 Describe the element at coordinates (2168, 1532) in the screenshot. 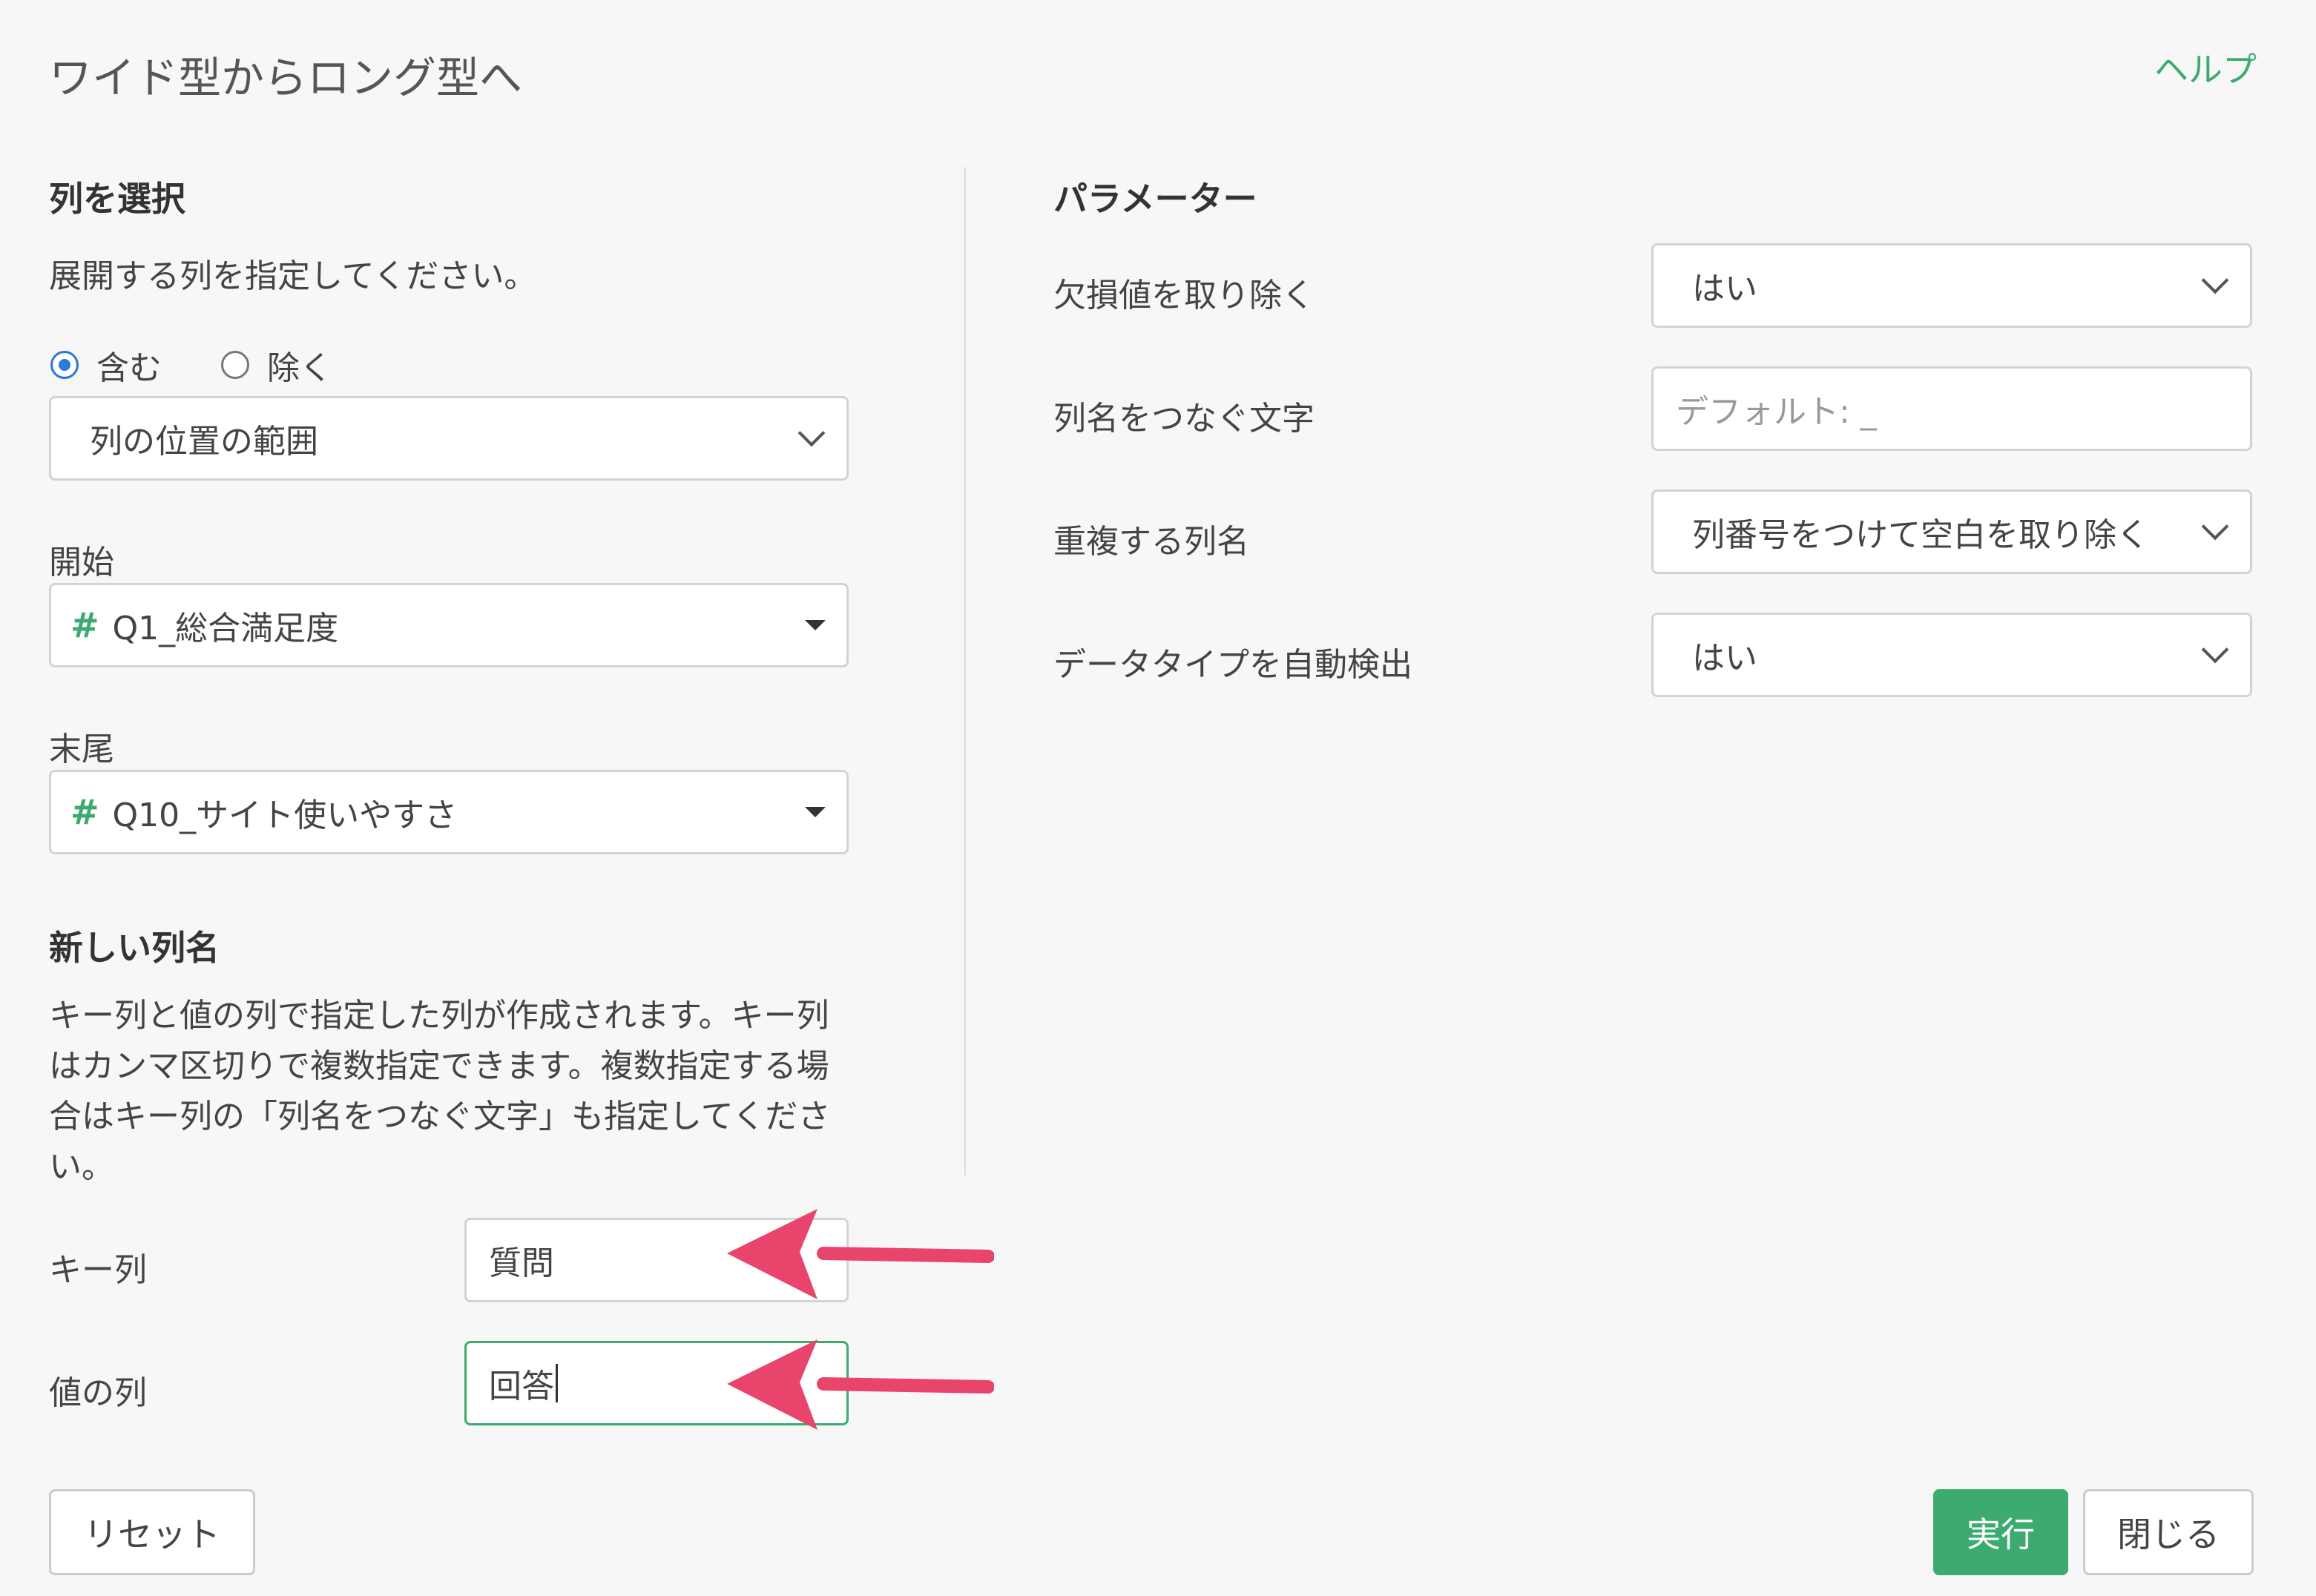

I see `close-button: 閉じる` at that location.